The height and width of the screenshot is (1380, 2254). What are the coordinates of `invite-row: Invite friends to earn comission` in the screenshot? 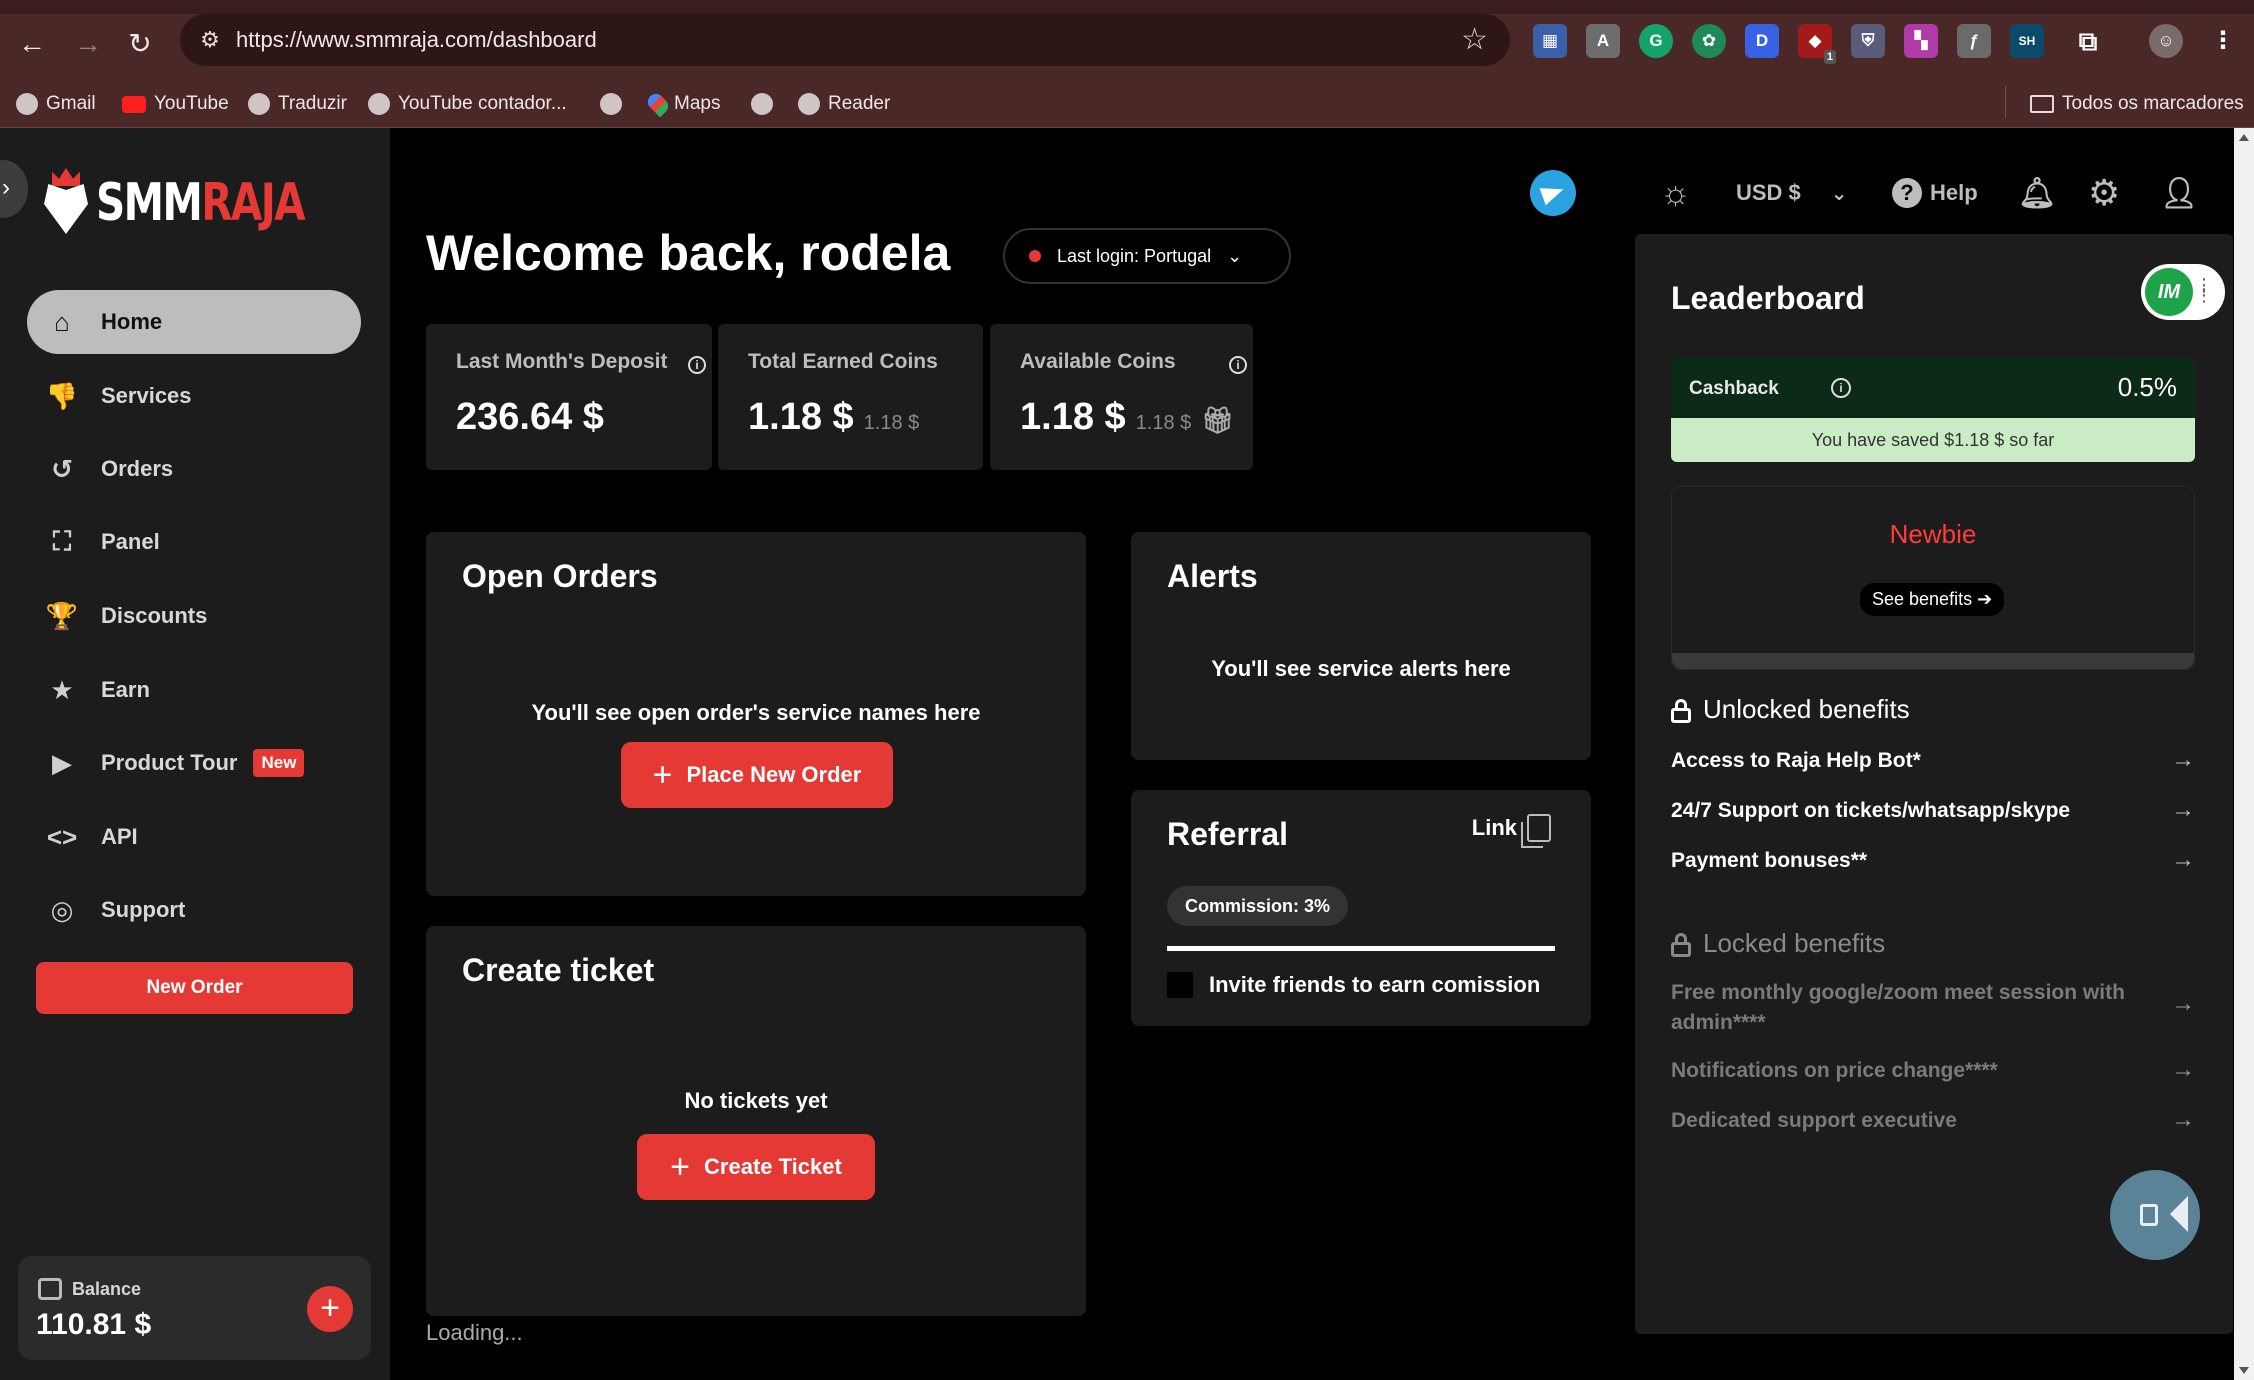 It's located at (1353, 985).